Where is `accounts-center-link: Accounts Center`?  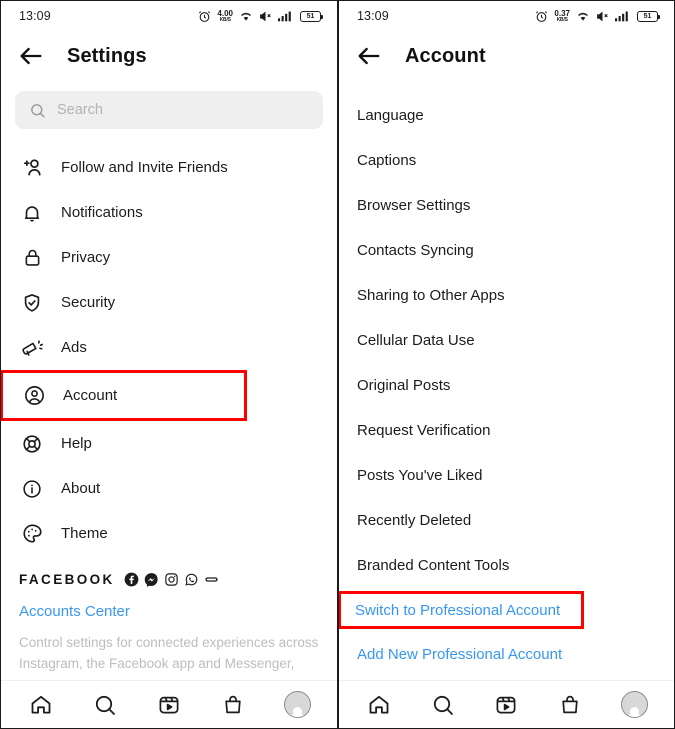
accounts-center-link: Accounts Center is located at coordinates (169, 611).